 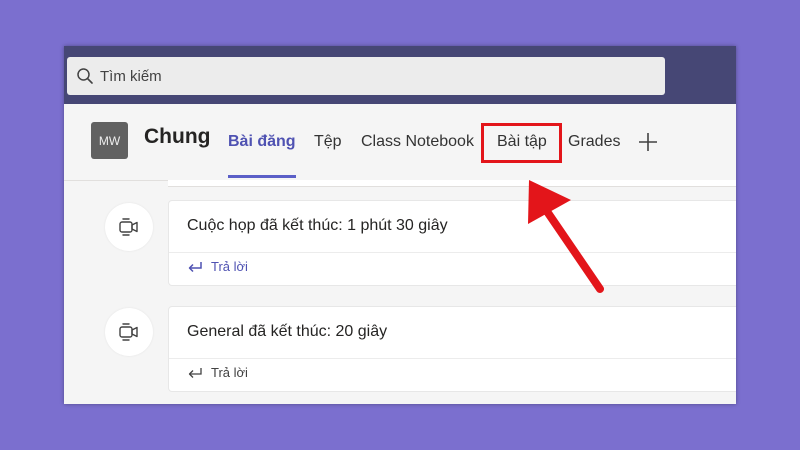 What do you see at coordinates (417, 142) in the screenshot?
I see `tab-class-notebook: Class Notebook` at bounding box center [417, 142].